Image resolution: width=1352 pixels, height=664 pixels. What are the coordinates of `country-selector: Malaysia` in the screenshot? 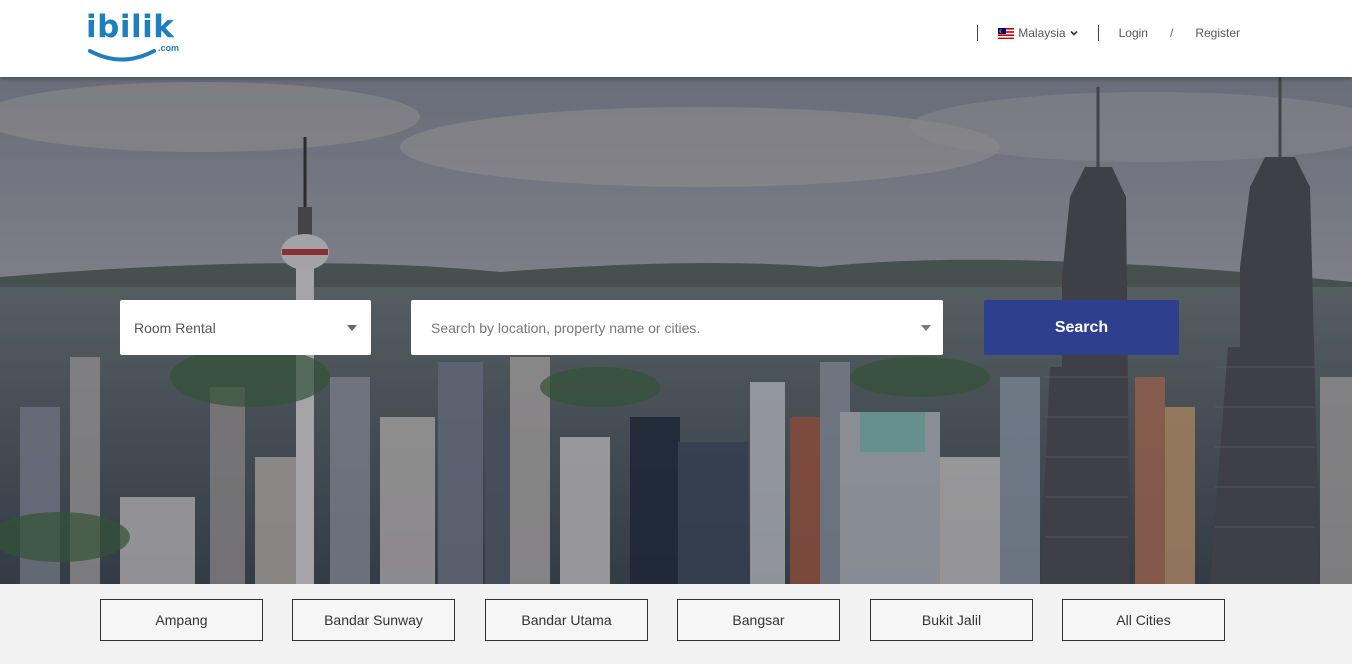 It's located at (1038, 33).